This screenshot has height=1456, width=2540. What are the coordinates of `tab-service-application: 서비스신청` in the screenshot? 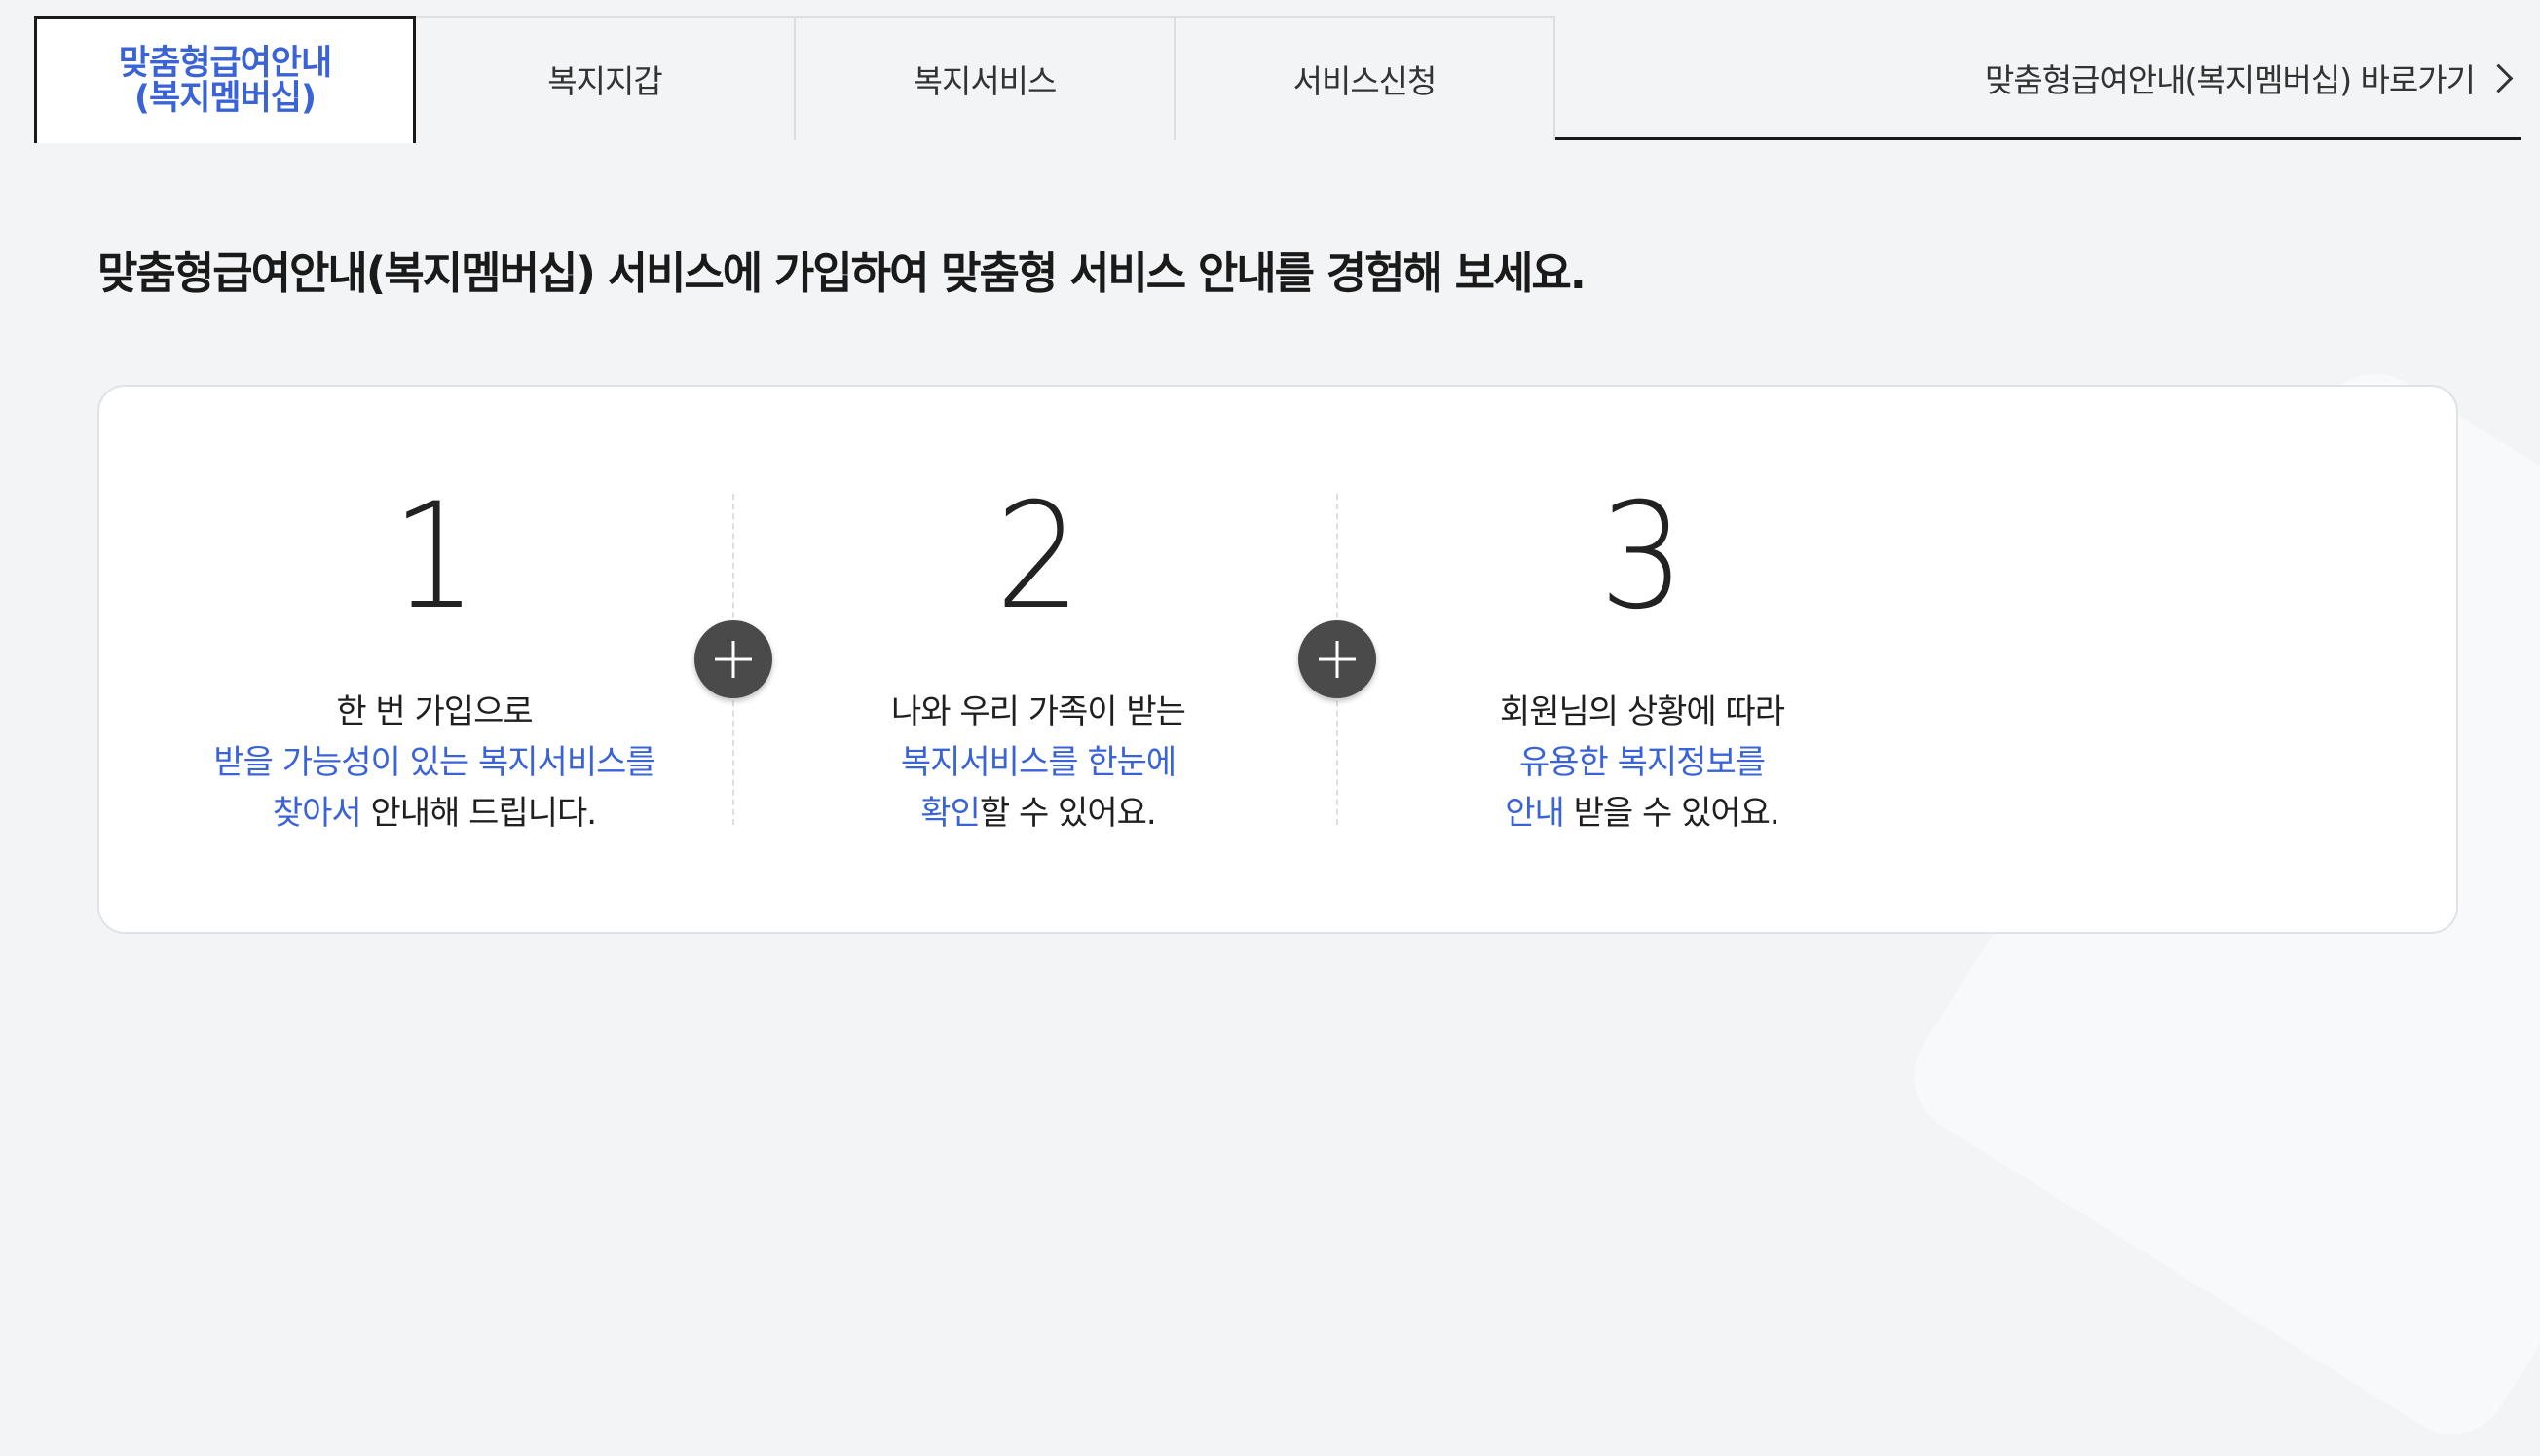 It's located at (1364, 78).